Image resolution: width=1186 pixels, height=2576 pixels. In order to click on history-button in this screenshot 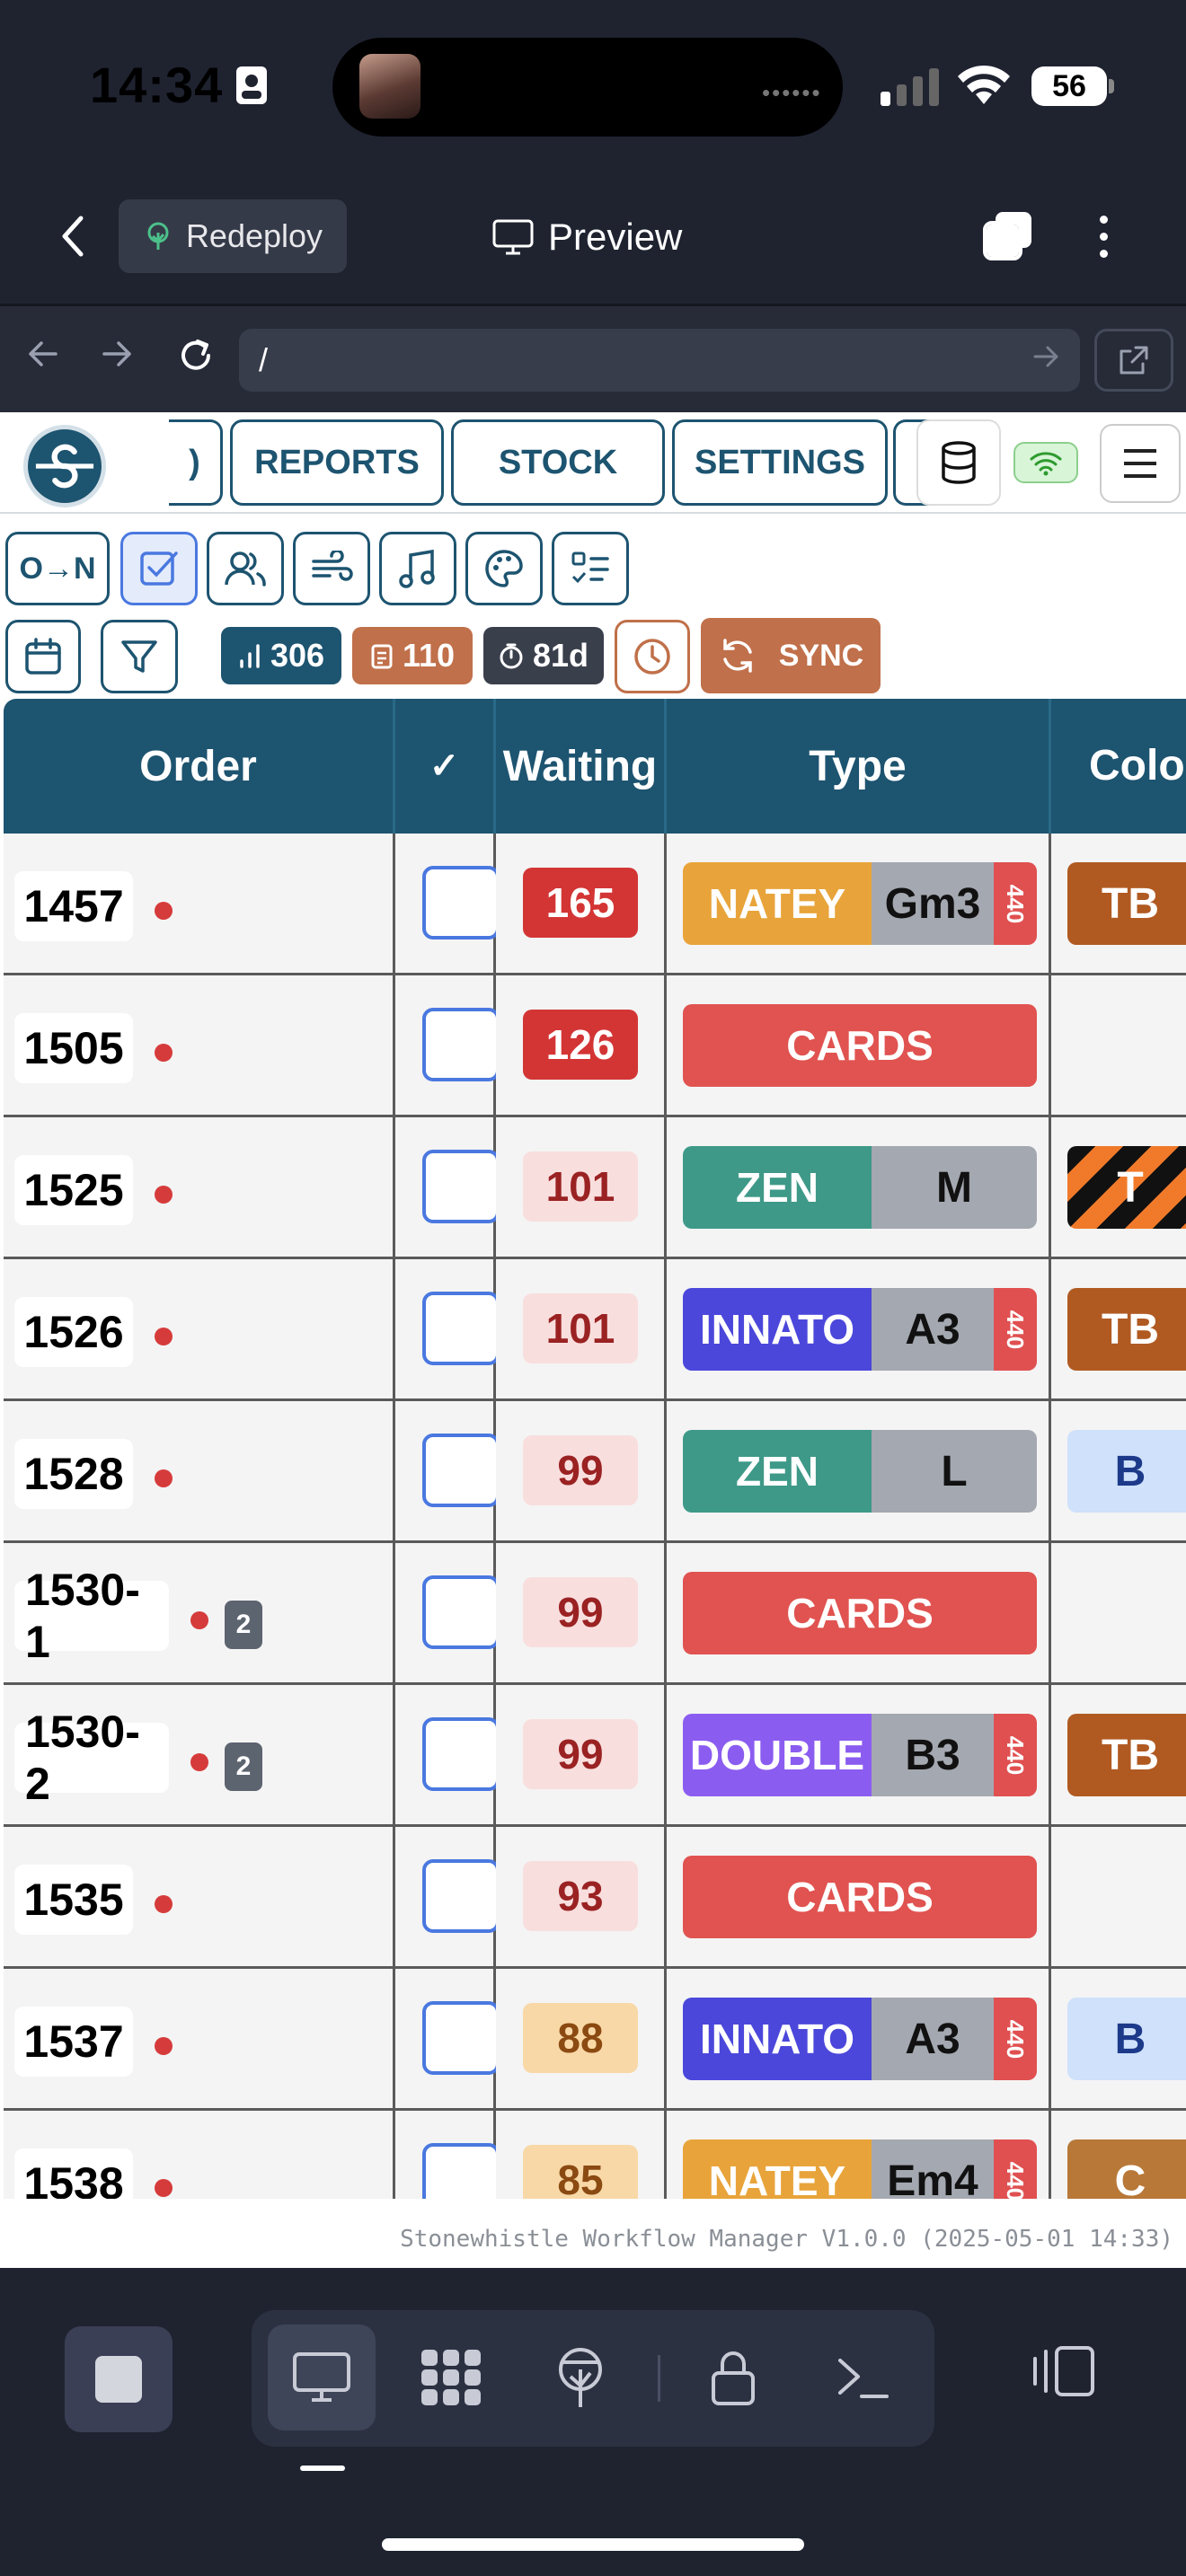, I will do `click(652, 656)`.